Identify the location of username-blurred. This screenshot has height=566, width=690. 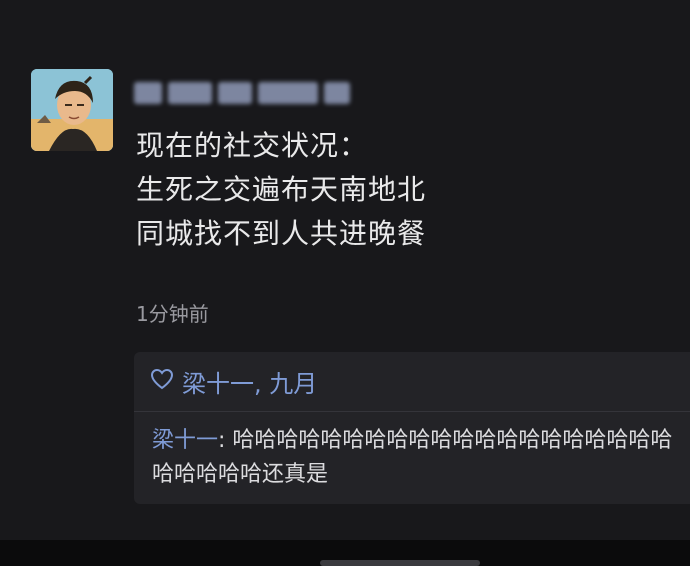
(242, 93).